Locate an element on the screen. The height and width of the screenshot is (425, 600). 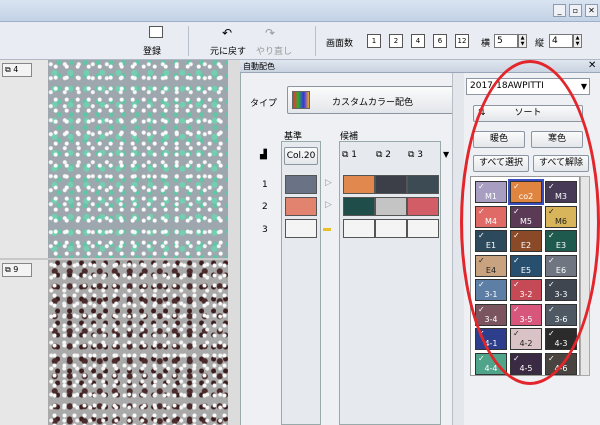
row-tag-2: ⧉ 9 is located at coordinates (17, 270).